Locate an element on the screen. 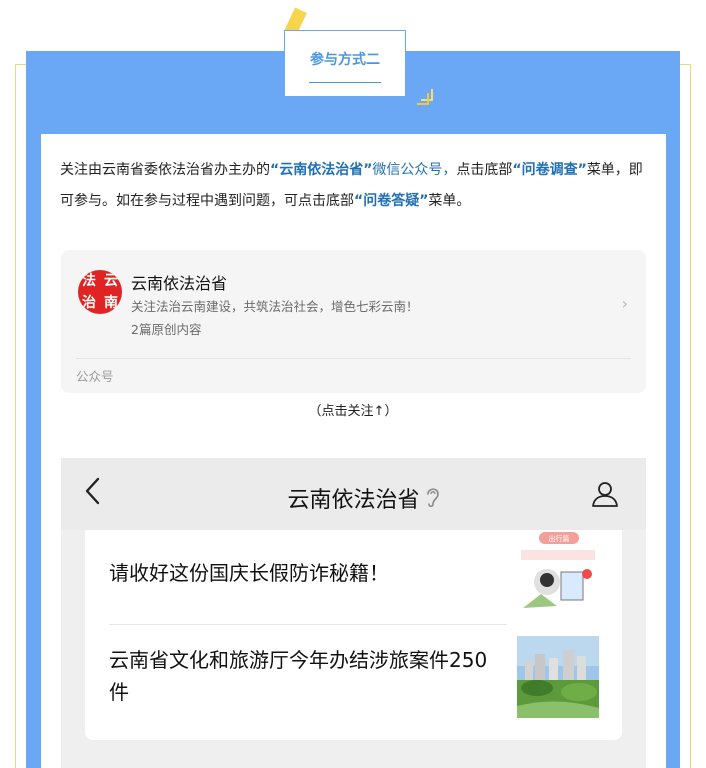 Image resolution: width=706 pixels, height=768 pixels. logo-char: 治 is located at coordinates (89, 303).